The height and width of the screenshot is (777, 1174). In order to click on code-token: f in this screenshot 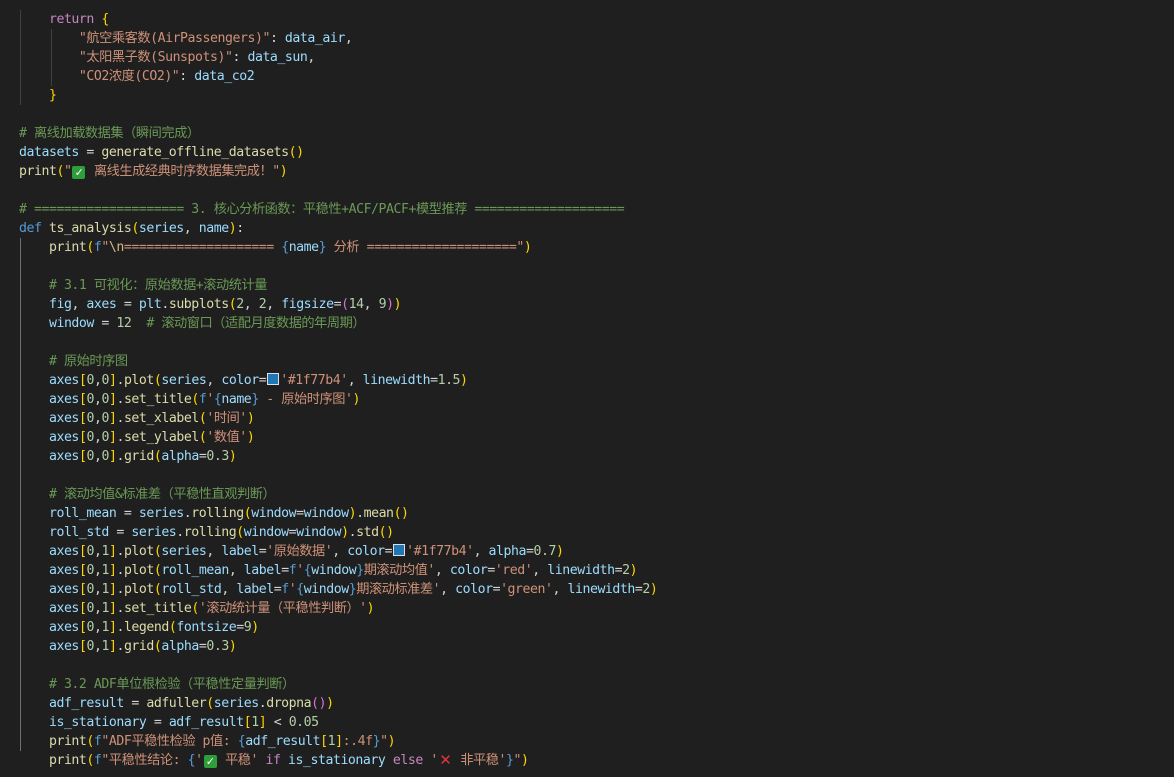, I will do `click(285, 589)`.